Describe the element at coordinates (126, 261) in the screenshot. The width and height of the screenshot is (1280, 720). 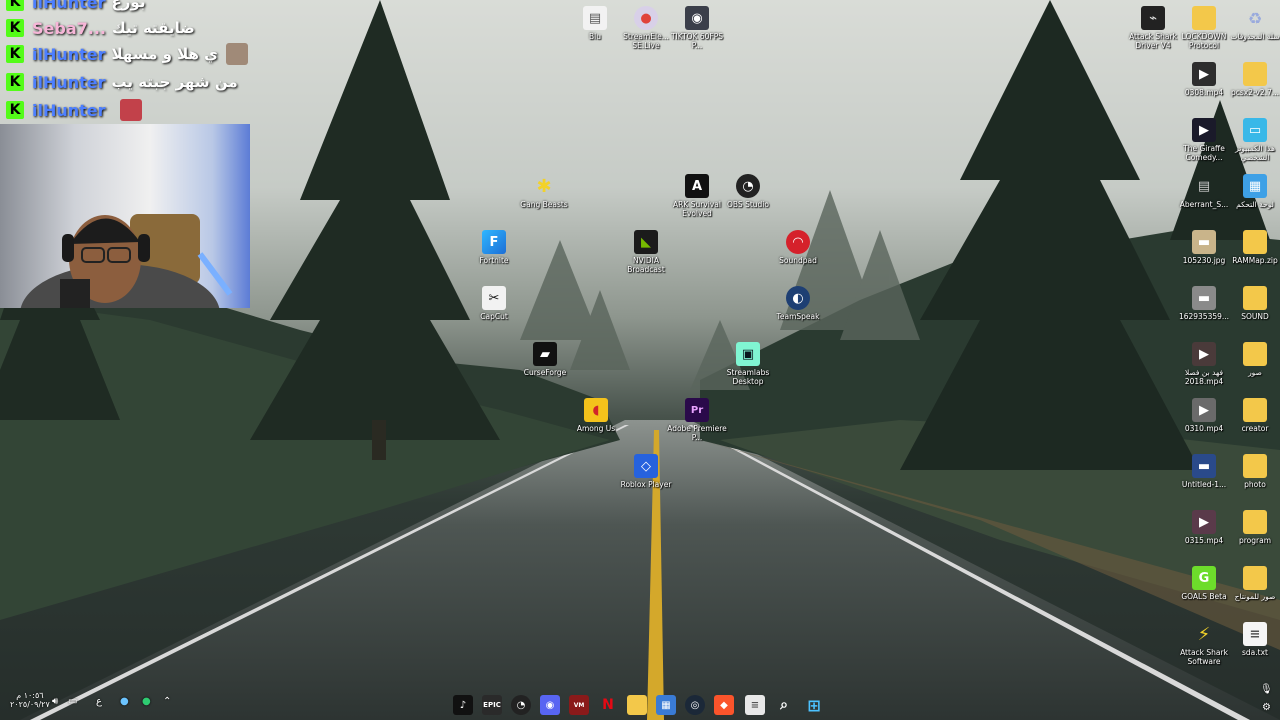
I see `streamer-avatar` at that location.